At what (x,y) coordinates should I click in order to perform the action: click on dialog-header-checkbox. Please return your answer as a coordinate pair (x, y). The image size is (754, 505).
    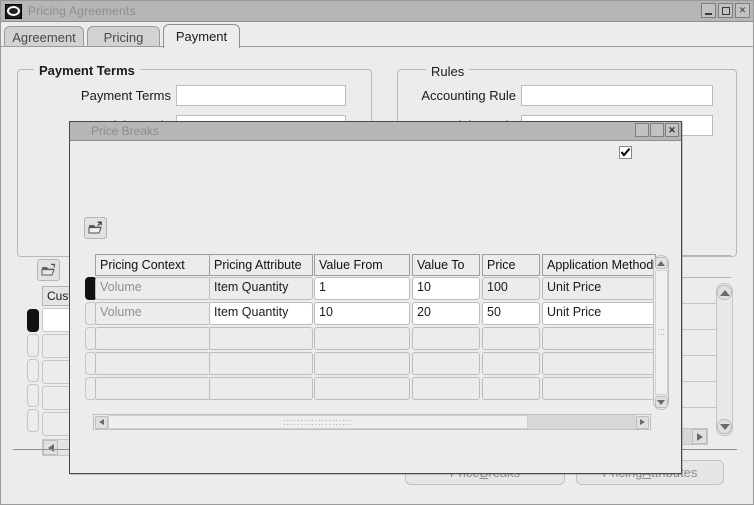
    Looking at the image, I should click on (625, 152).